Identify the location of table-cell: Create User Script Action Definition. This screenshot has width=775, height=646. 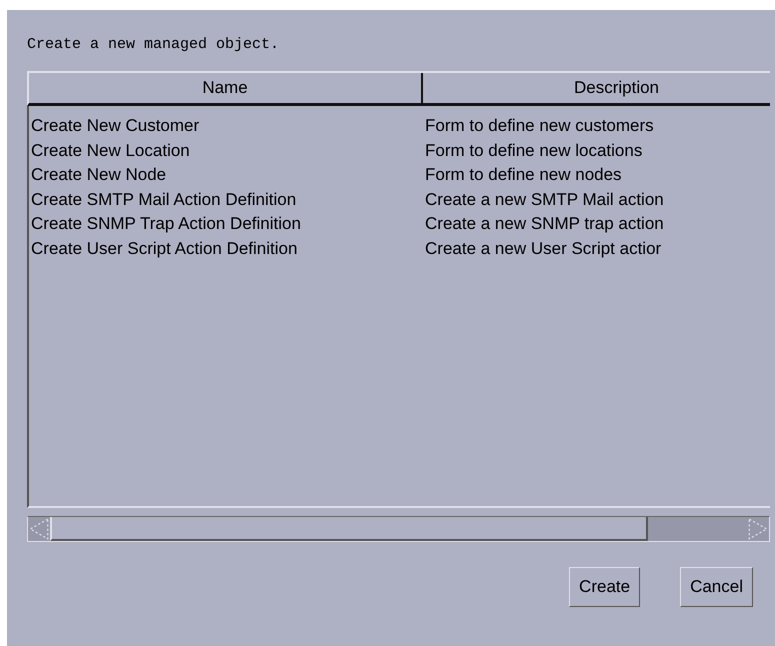
(227, 248).